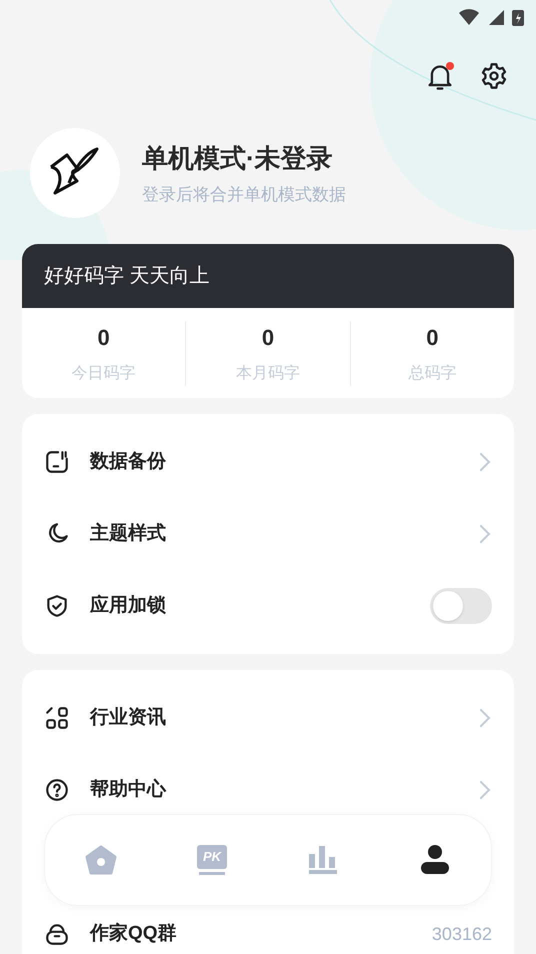 The width and height of the screenshot is (536, 954). What do you see at coordinates (518, 17) in the screenshot?
I see `battery-icon` at bounding box center [518, 17].